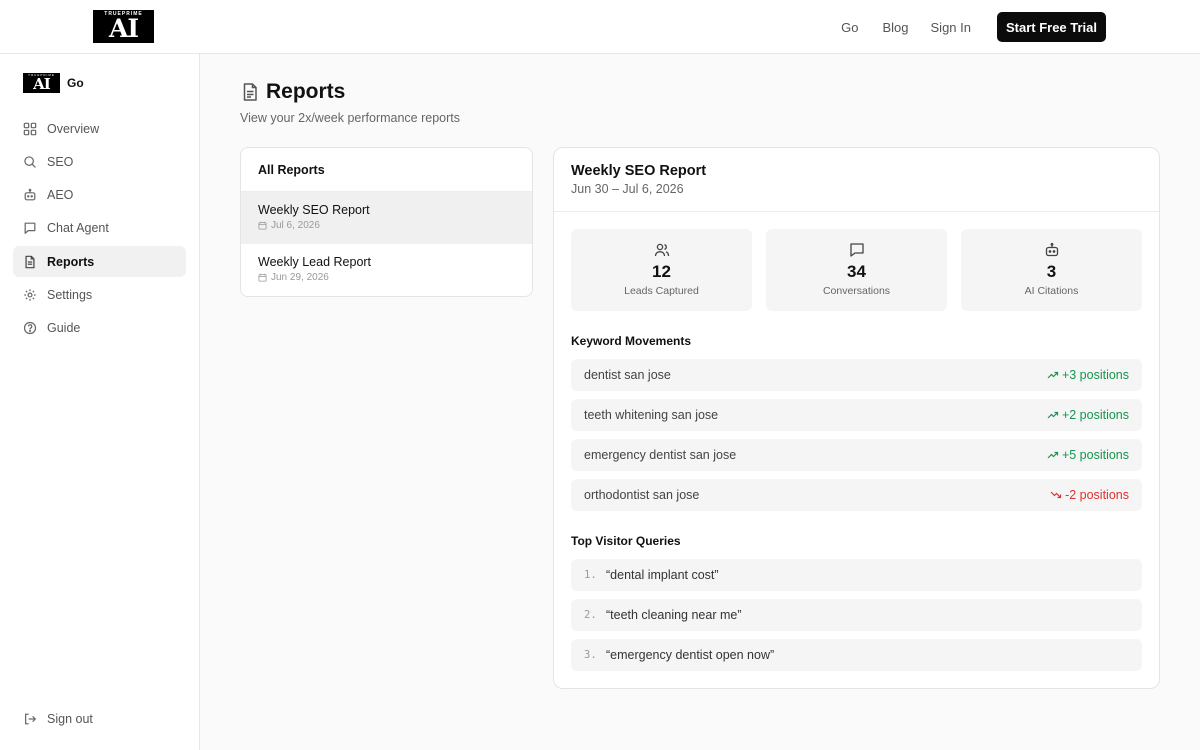  What do you see at coordinates (60, 195) in the screenshot?
I see `sidebar-item-label: AEO` at bounding box center [60, 195].